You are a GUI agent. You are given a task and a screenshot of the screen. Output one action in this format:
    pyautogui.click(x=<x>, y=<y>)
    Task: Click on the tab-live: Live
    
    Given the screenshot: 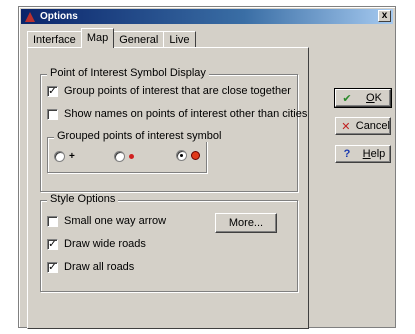 What is the action you would take?
    pyautogui.click(x=179, y=39)
    